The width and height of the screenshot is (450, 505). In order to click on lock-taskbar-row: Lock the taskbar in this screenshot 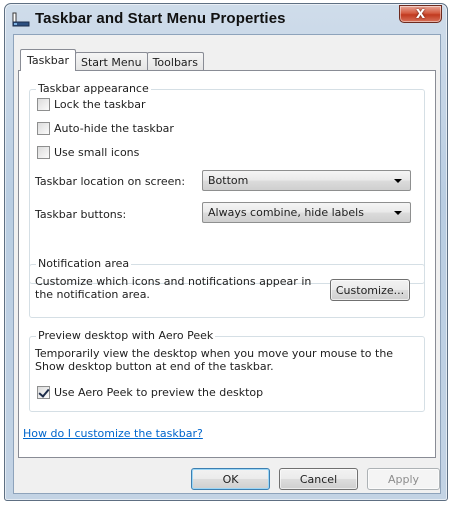, I will do `click(91, 104)`.